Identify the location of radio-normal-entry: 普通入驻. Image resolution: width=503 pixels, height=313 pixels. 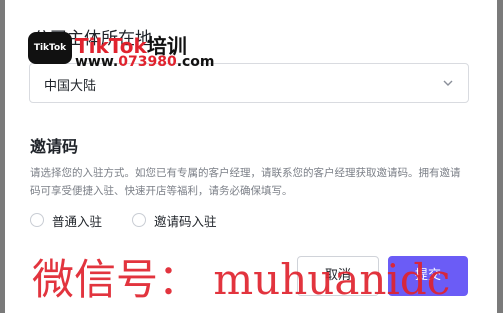
(66, 220).